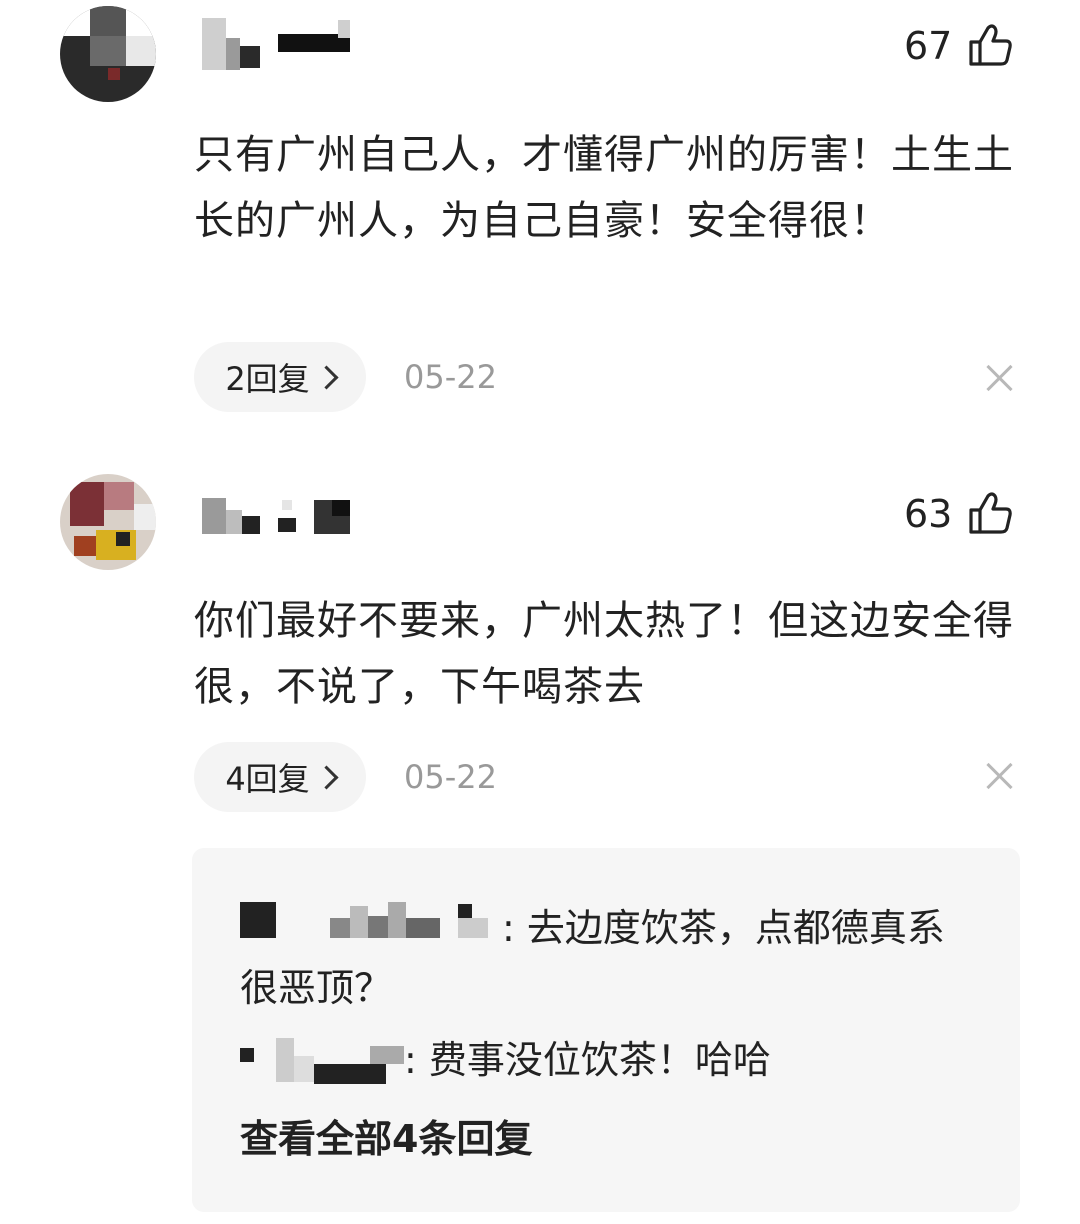  Describe the element at coordinates (604, 188) in the screenshot. I see `comment-text: 只有广州自己人，才懂得广州的厉害！土生土长的广州人，为自己自豪！安全得很！` at that location.